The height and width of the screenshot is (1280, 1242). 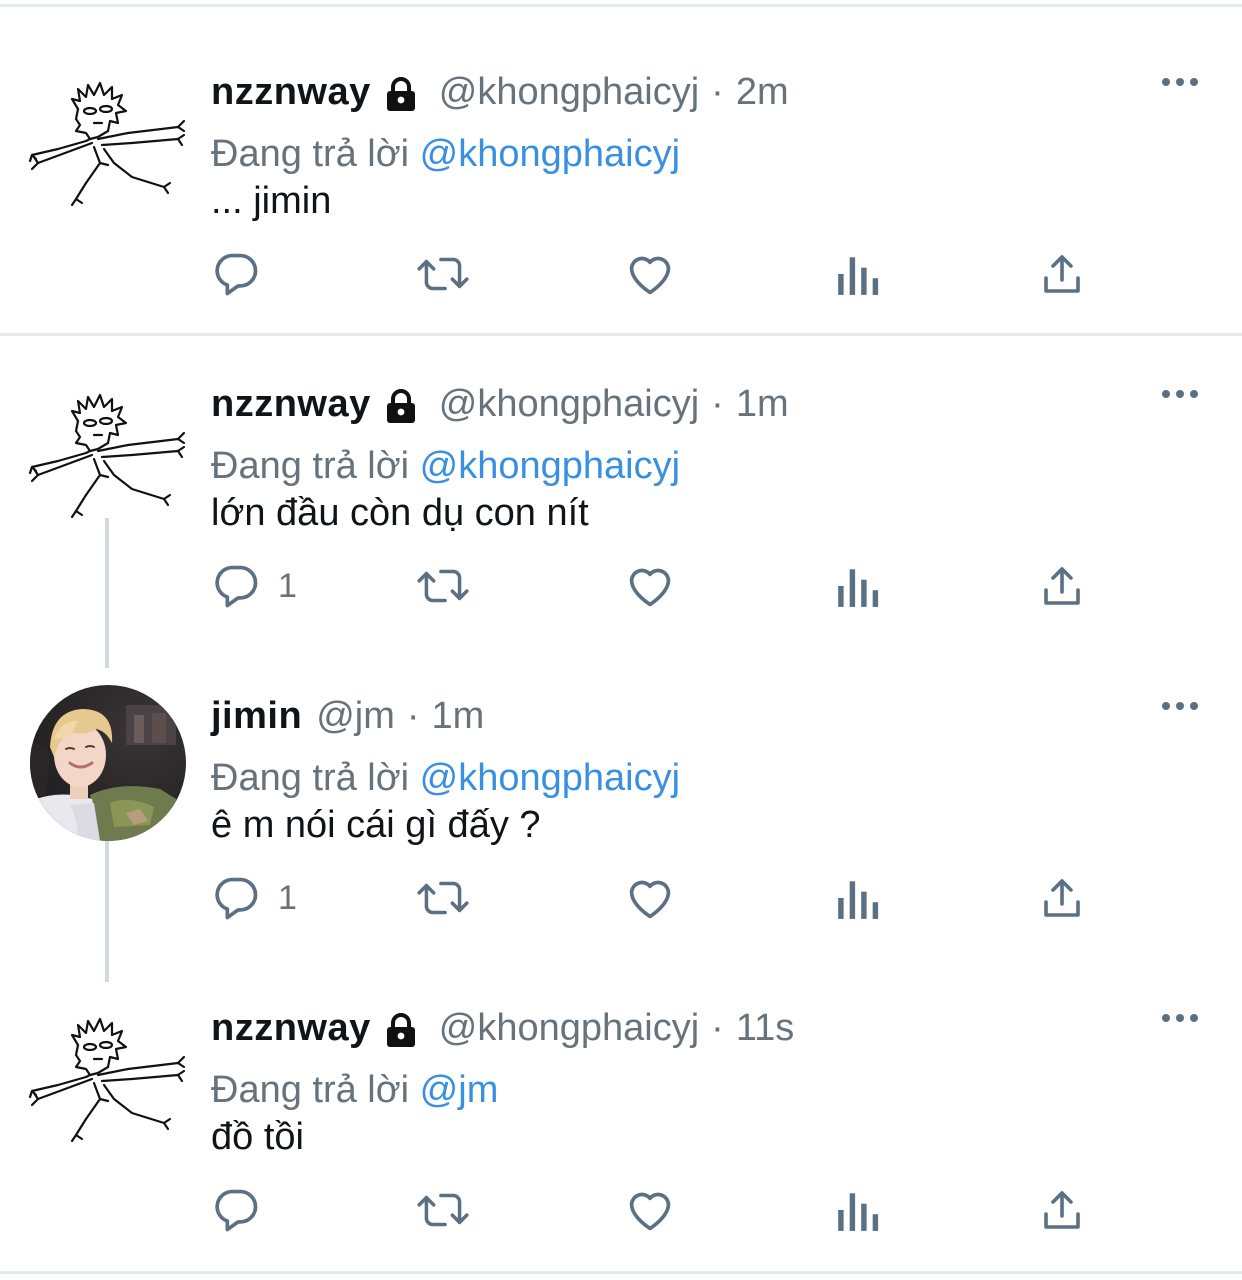 What do you see at coordinates (621, 5) in the screenshot?
I see `top-divider` at bounding box center [621, 5].